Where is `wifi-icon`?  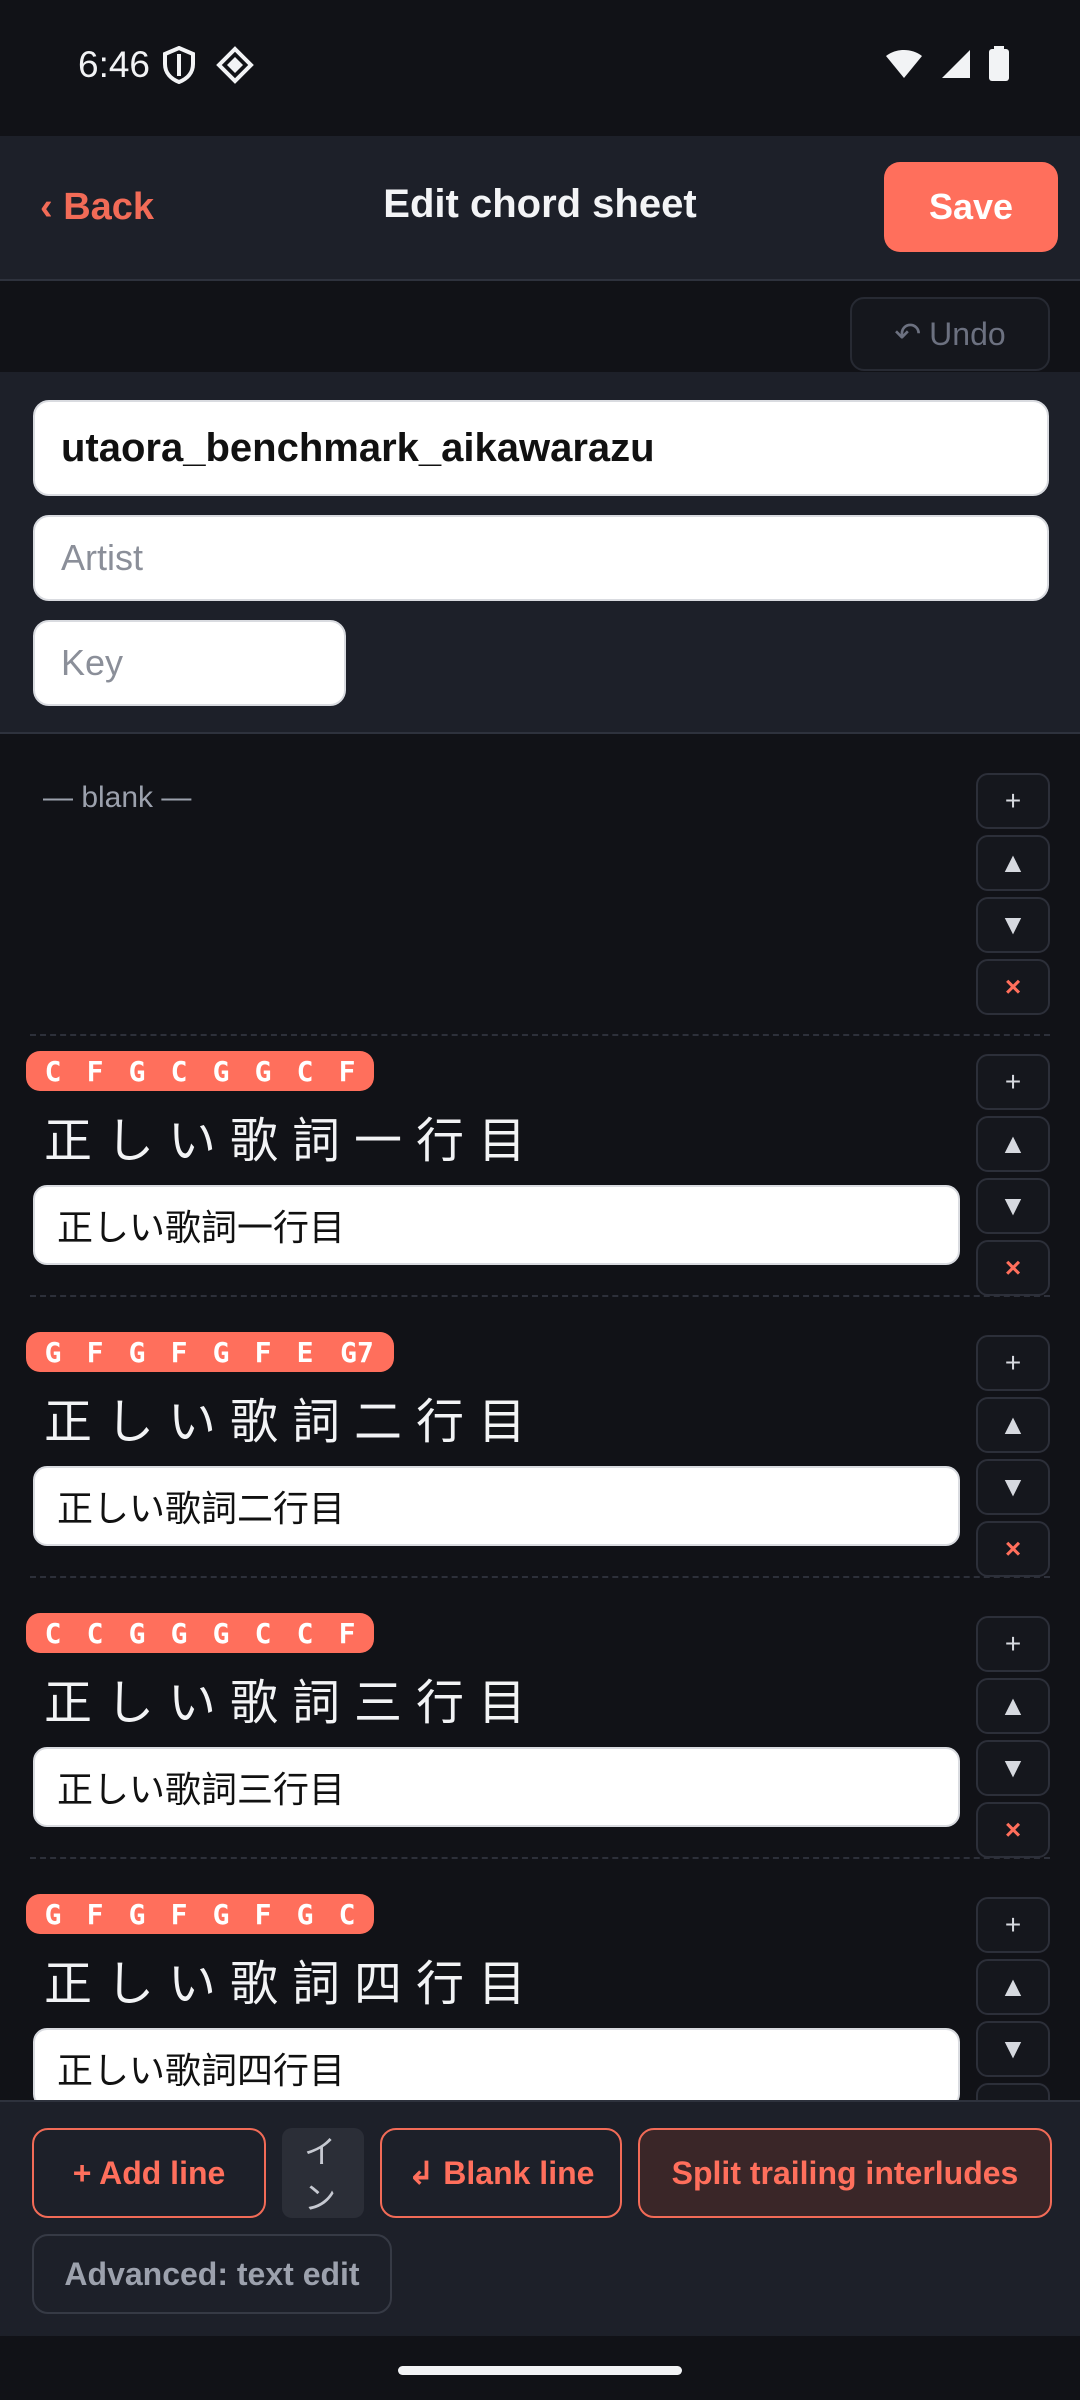 wifi-icon is located at coordinates (904, 64).